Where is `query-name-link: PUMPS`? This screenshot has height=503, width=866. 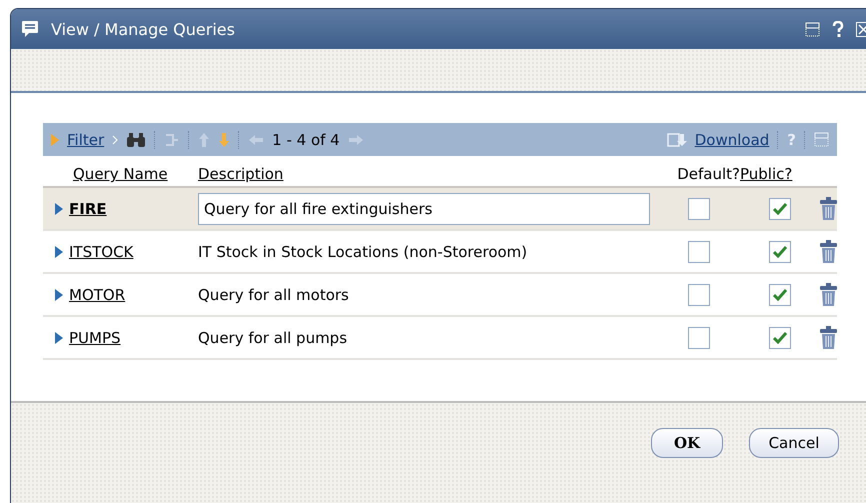 query-name-link: PUMPS is located at coordinates (95, 337).